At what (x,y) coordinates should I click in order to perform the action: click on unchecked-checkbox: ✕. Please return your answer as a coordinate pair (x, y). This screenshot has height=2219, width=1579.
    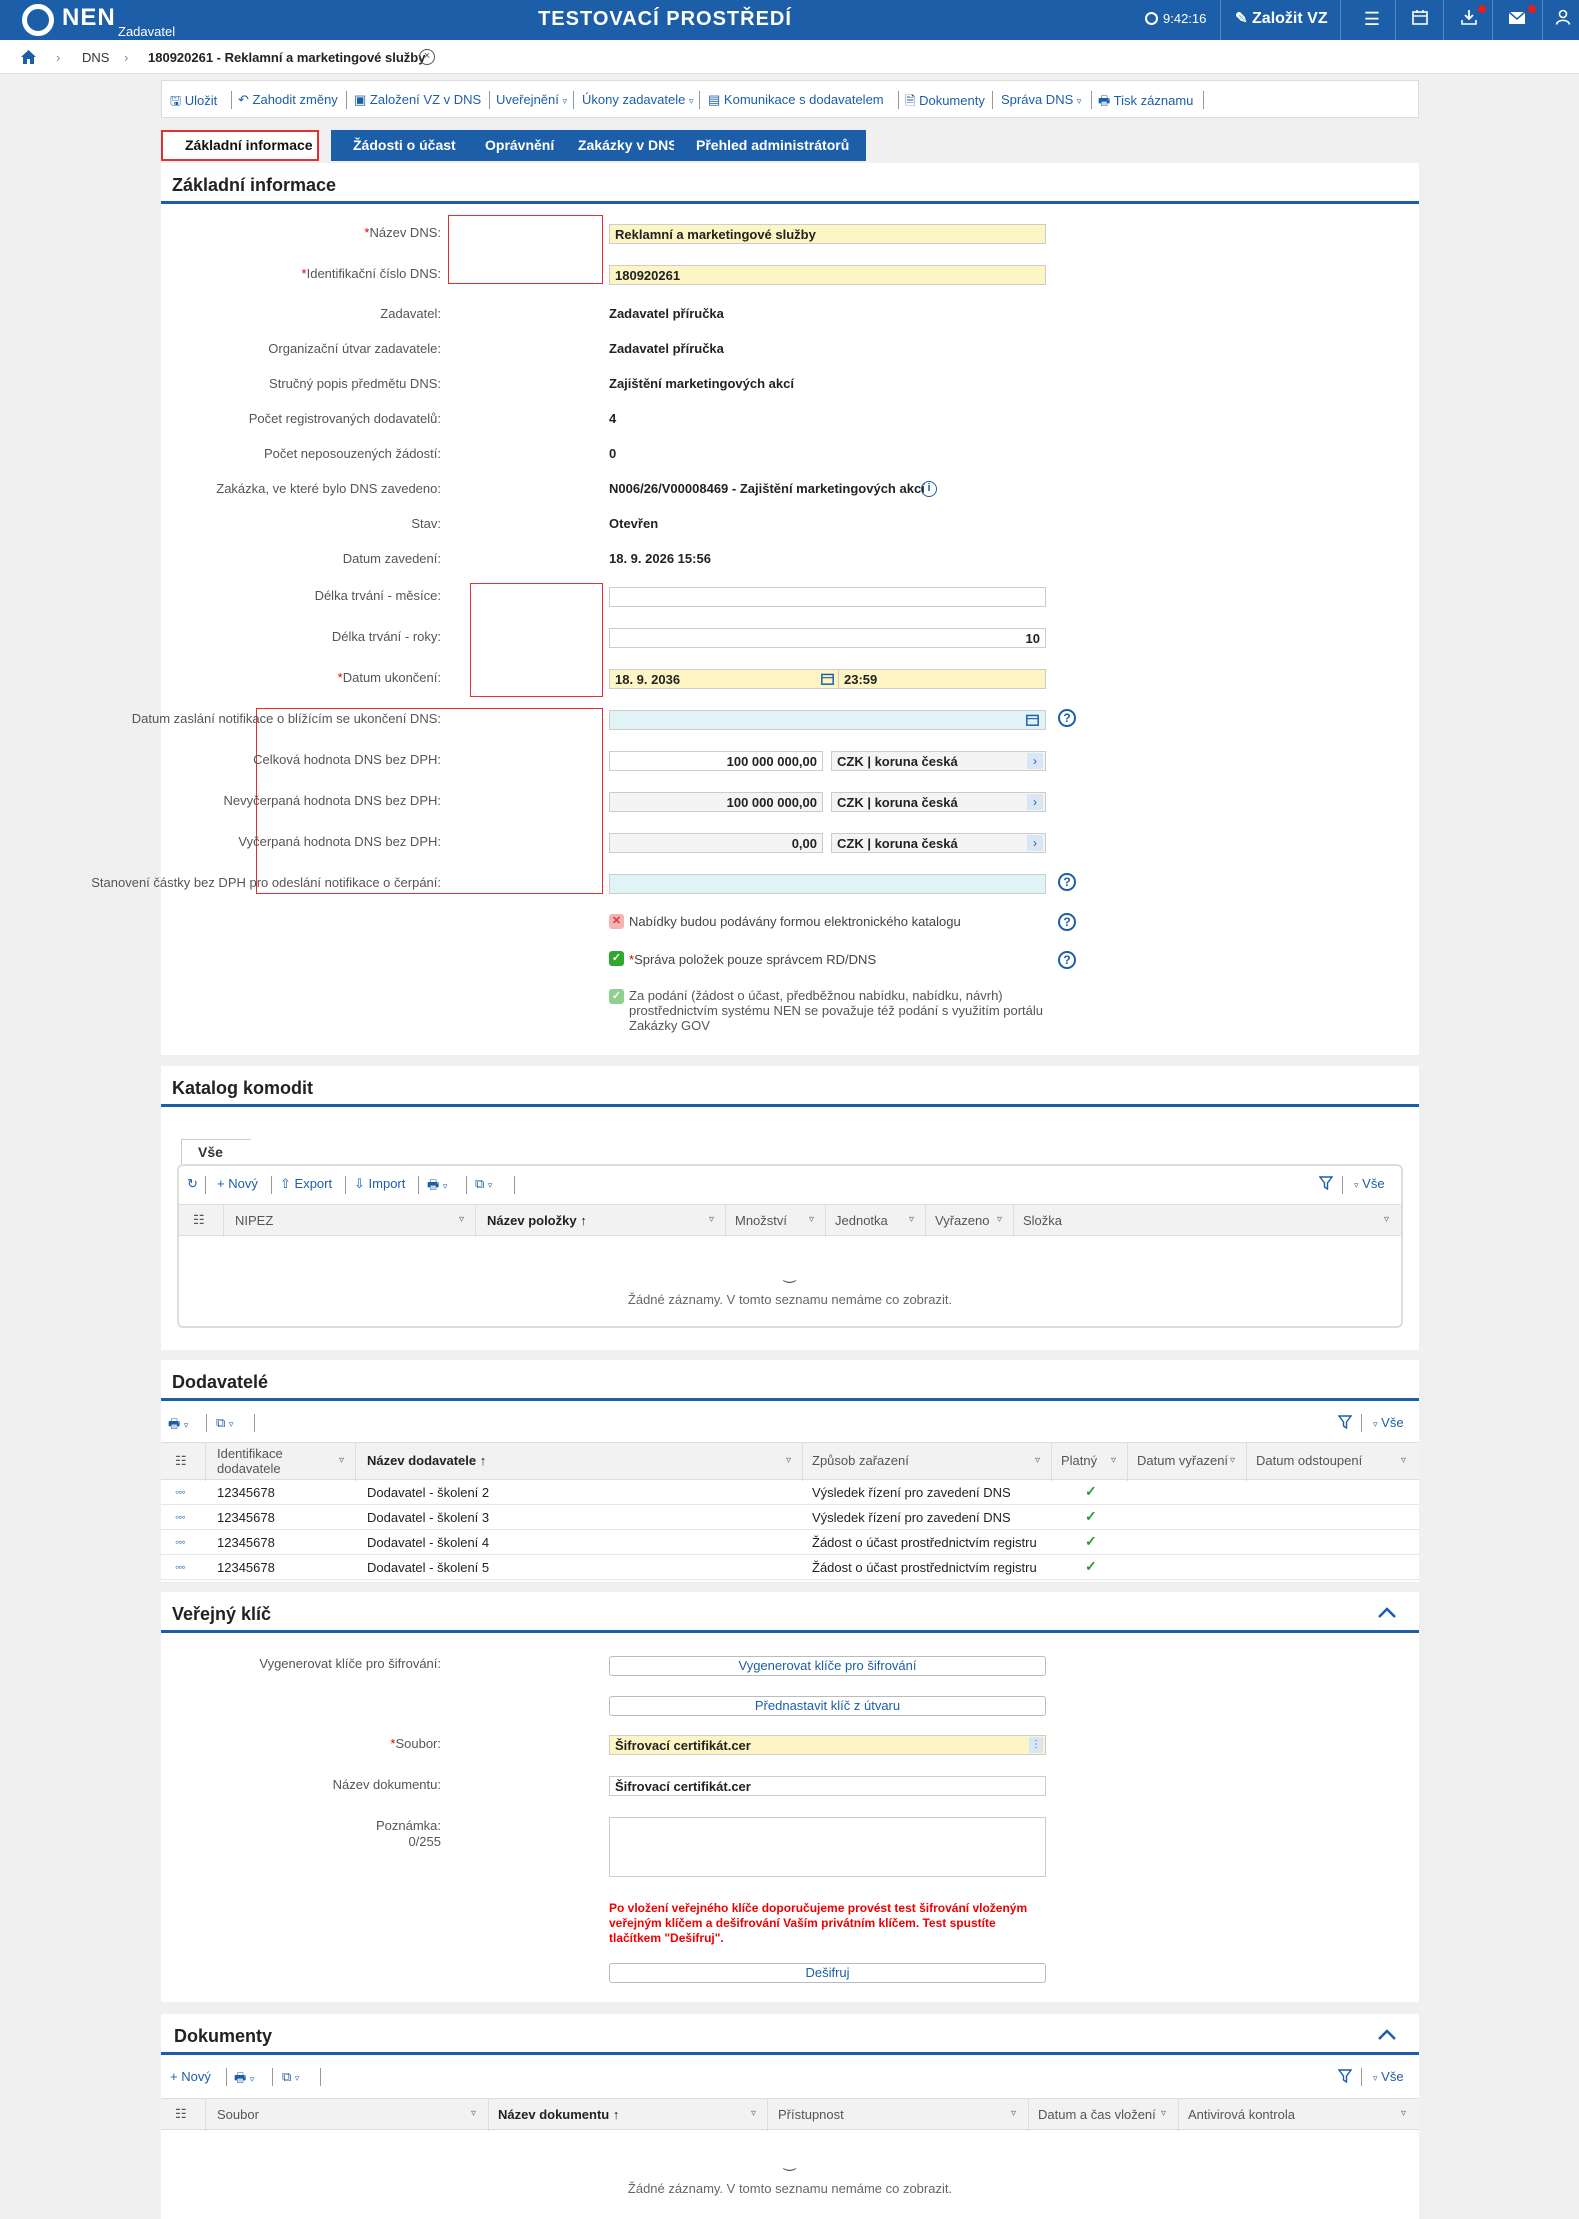
    Looking at the image, I should click on (616, 921).